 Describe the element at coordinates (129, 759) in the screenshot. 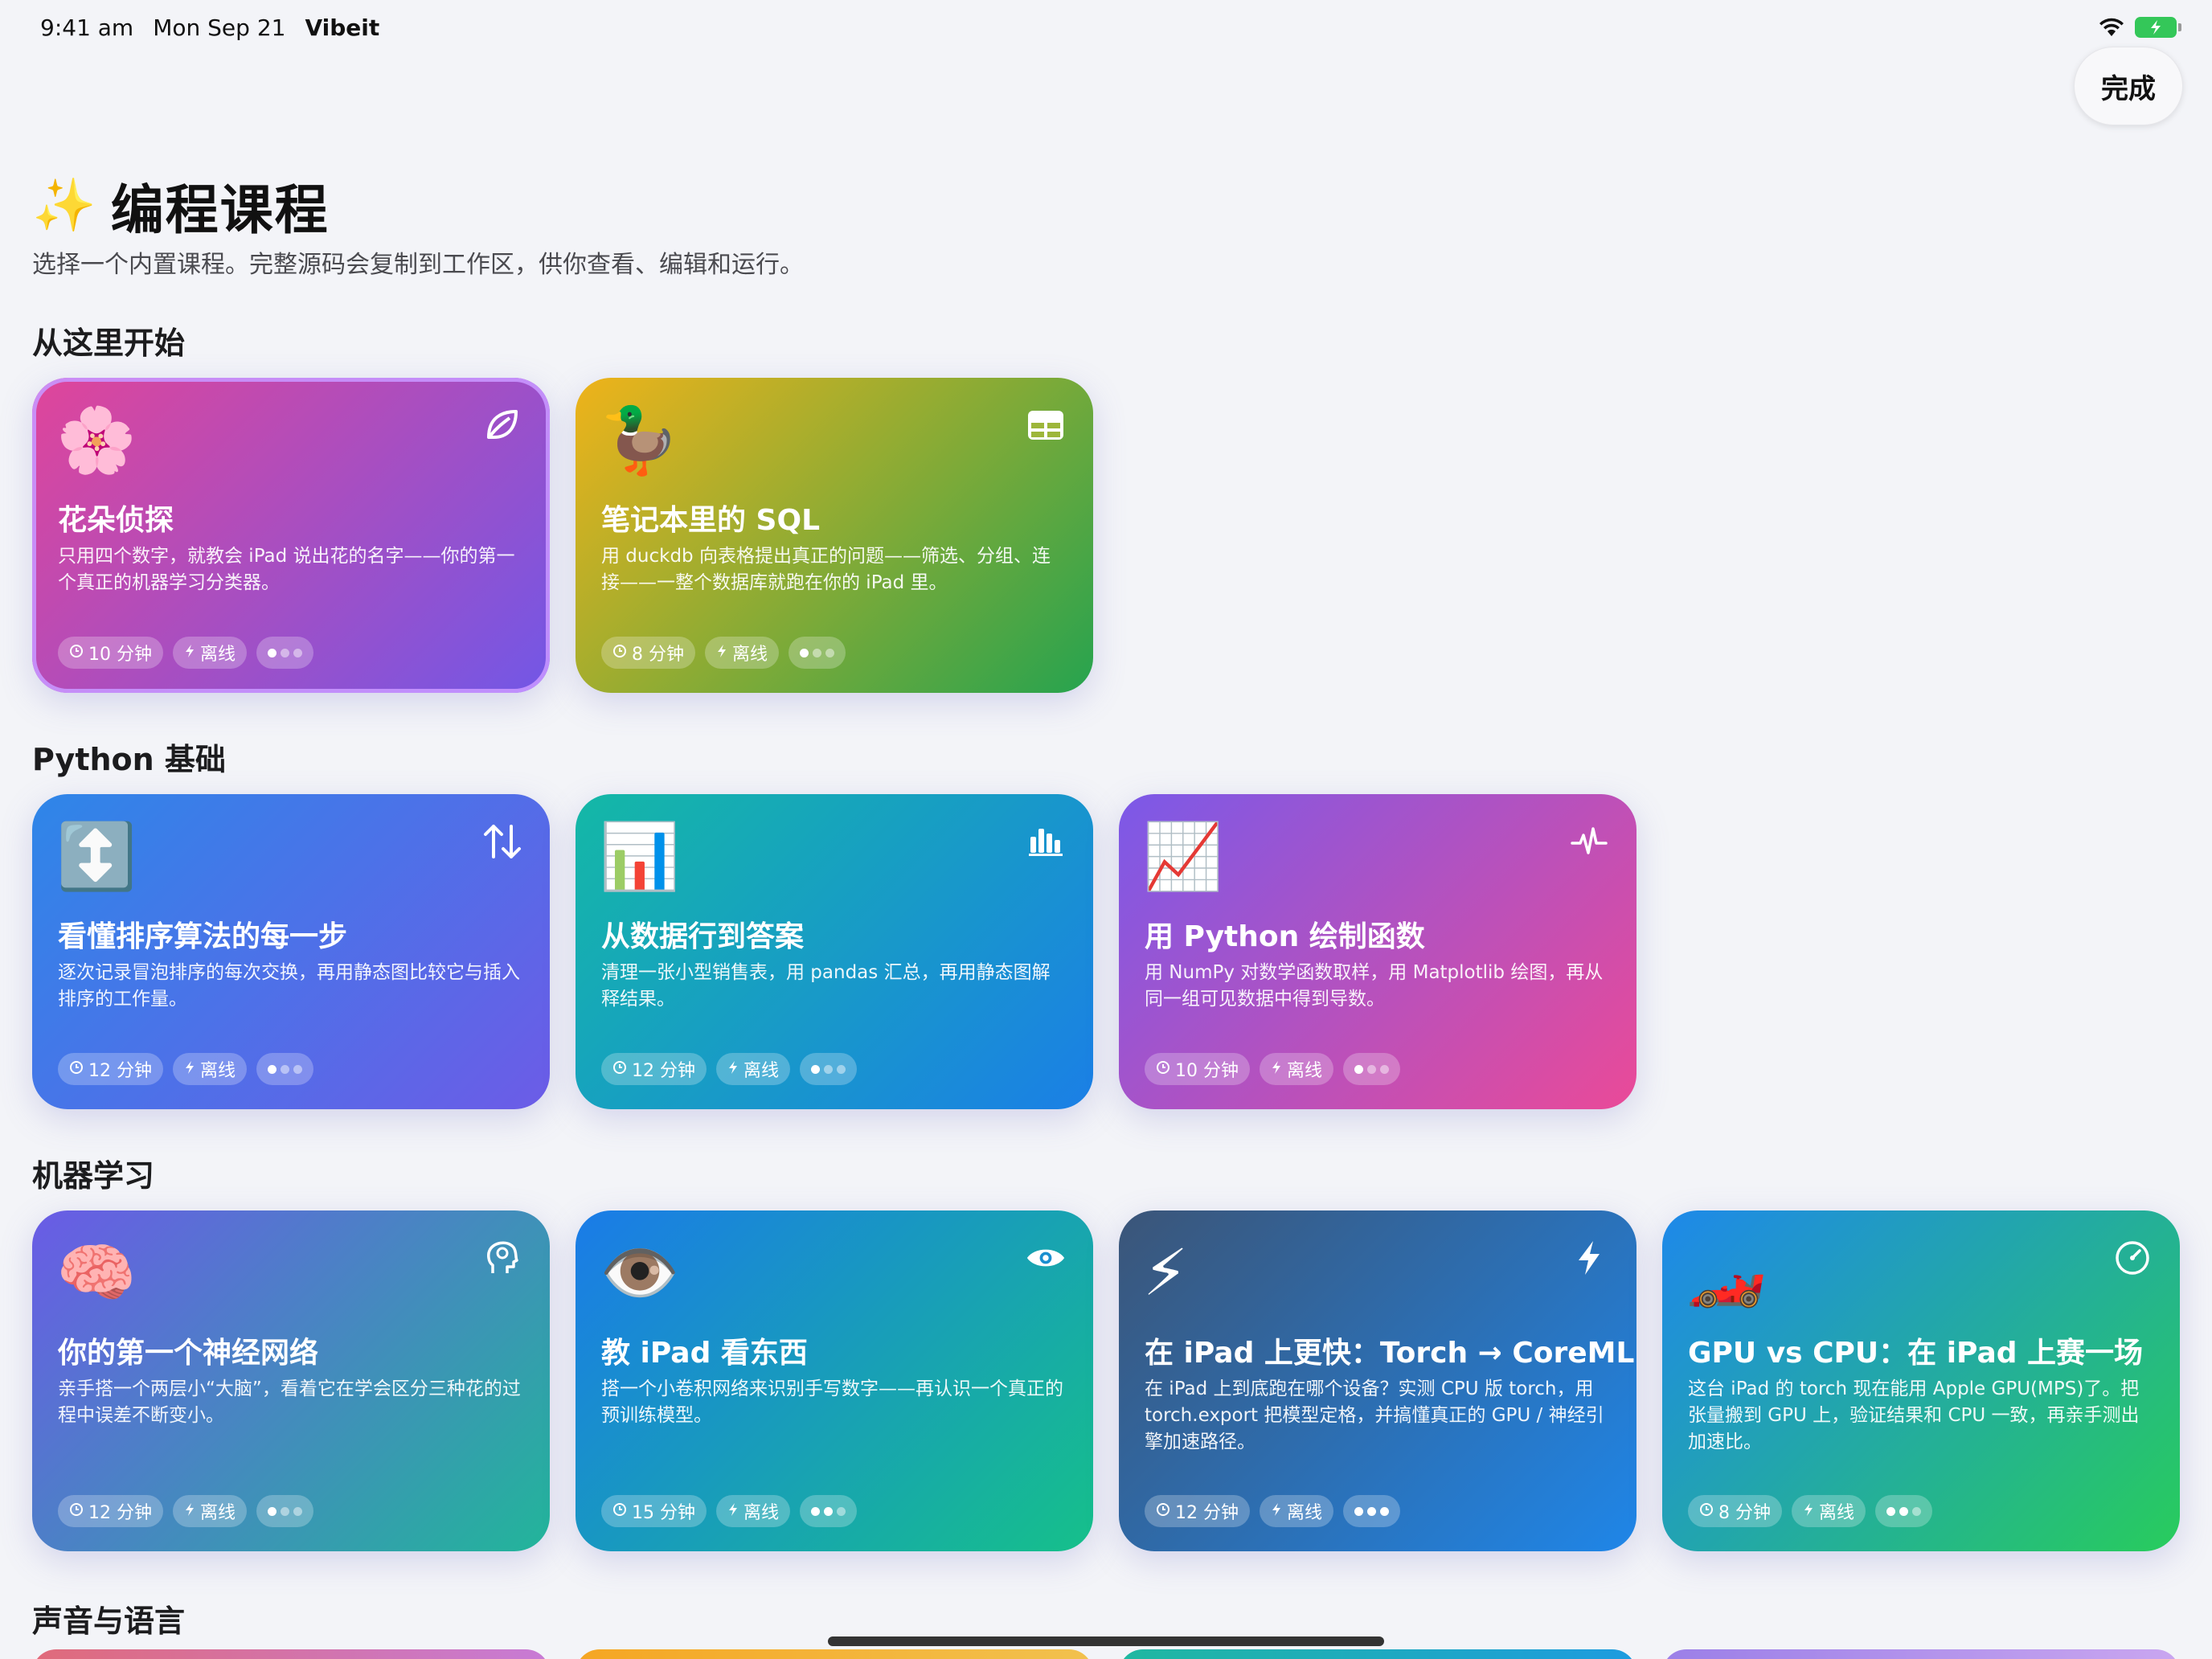

I see `section-header: Python 基础` at that location.